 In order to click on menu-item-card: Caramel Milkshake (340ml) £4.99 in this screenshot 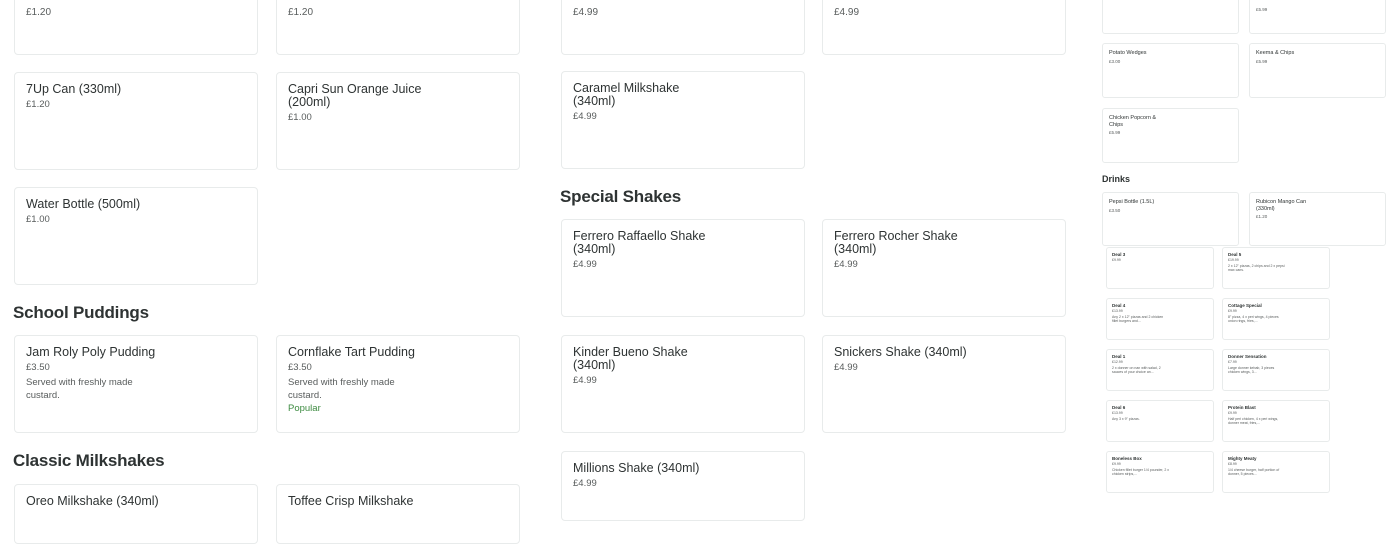, I will do `click(683, 120)`.